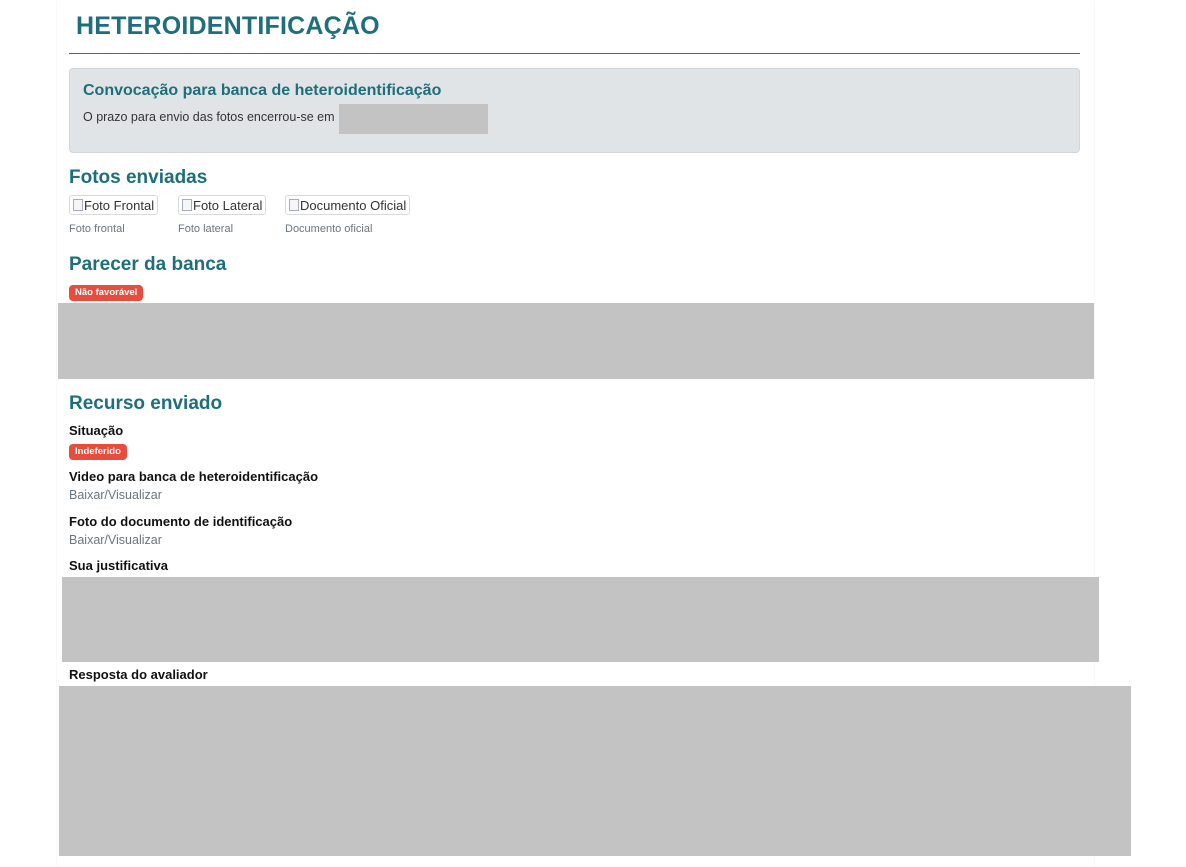 The width and height of the screenshot is (1186, 867). I want to click on photo-document-alt: Documento Oficial, so click(353, 205).